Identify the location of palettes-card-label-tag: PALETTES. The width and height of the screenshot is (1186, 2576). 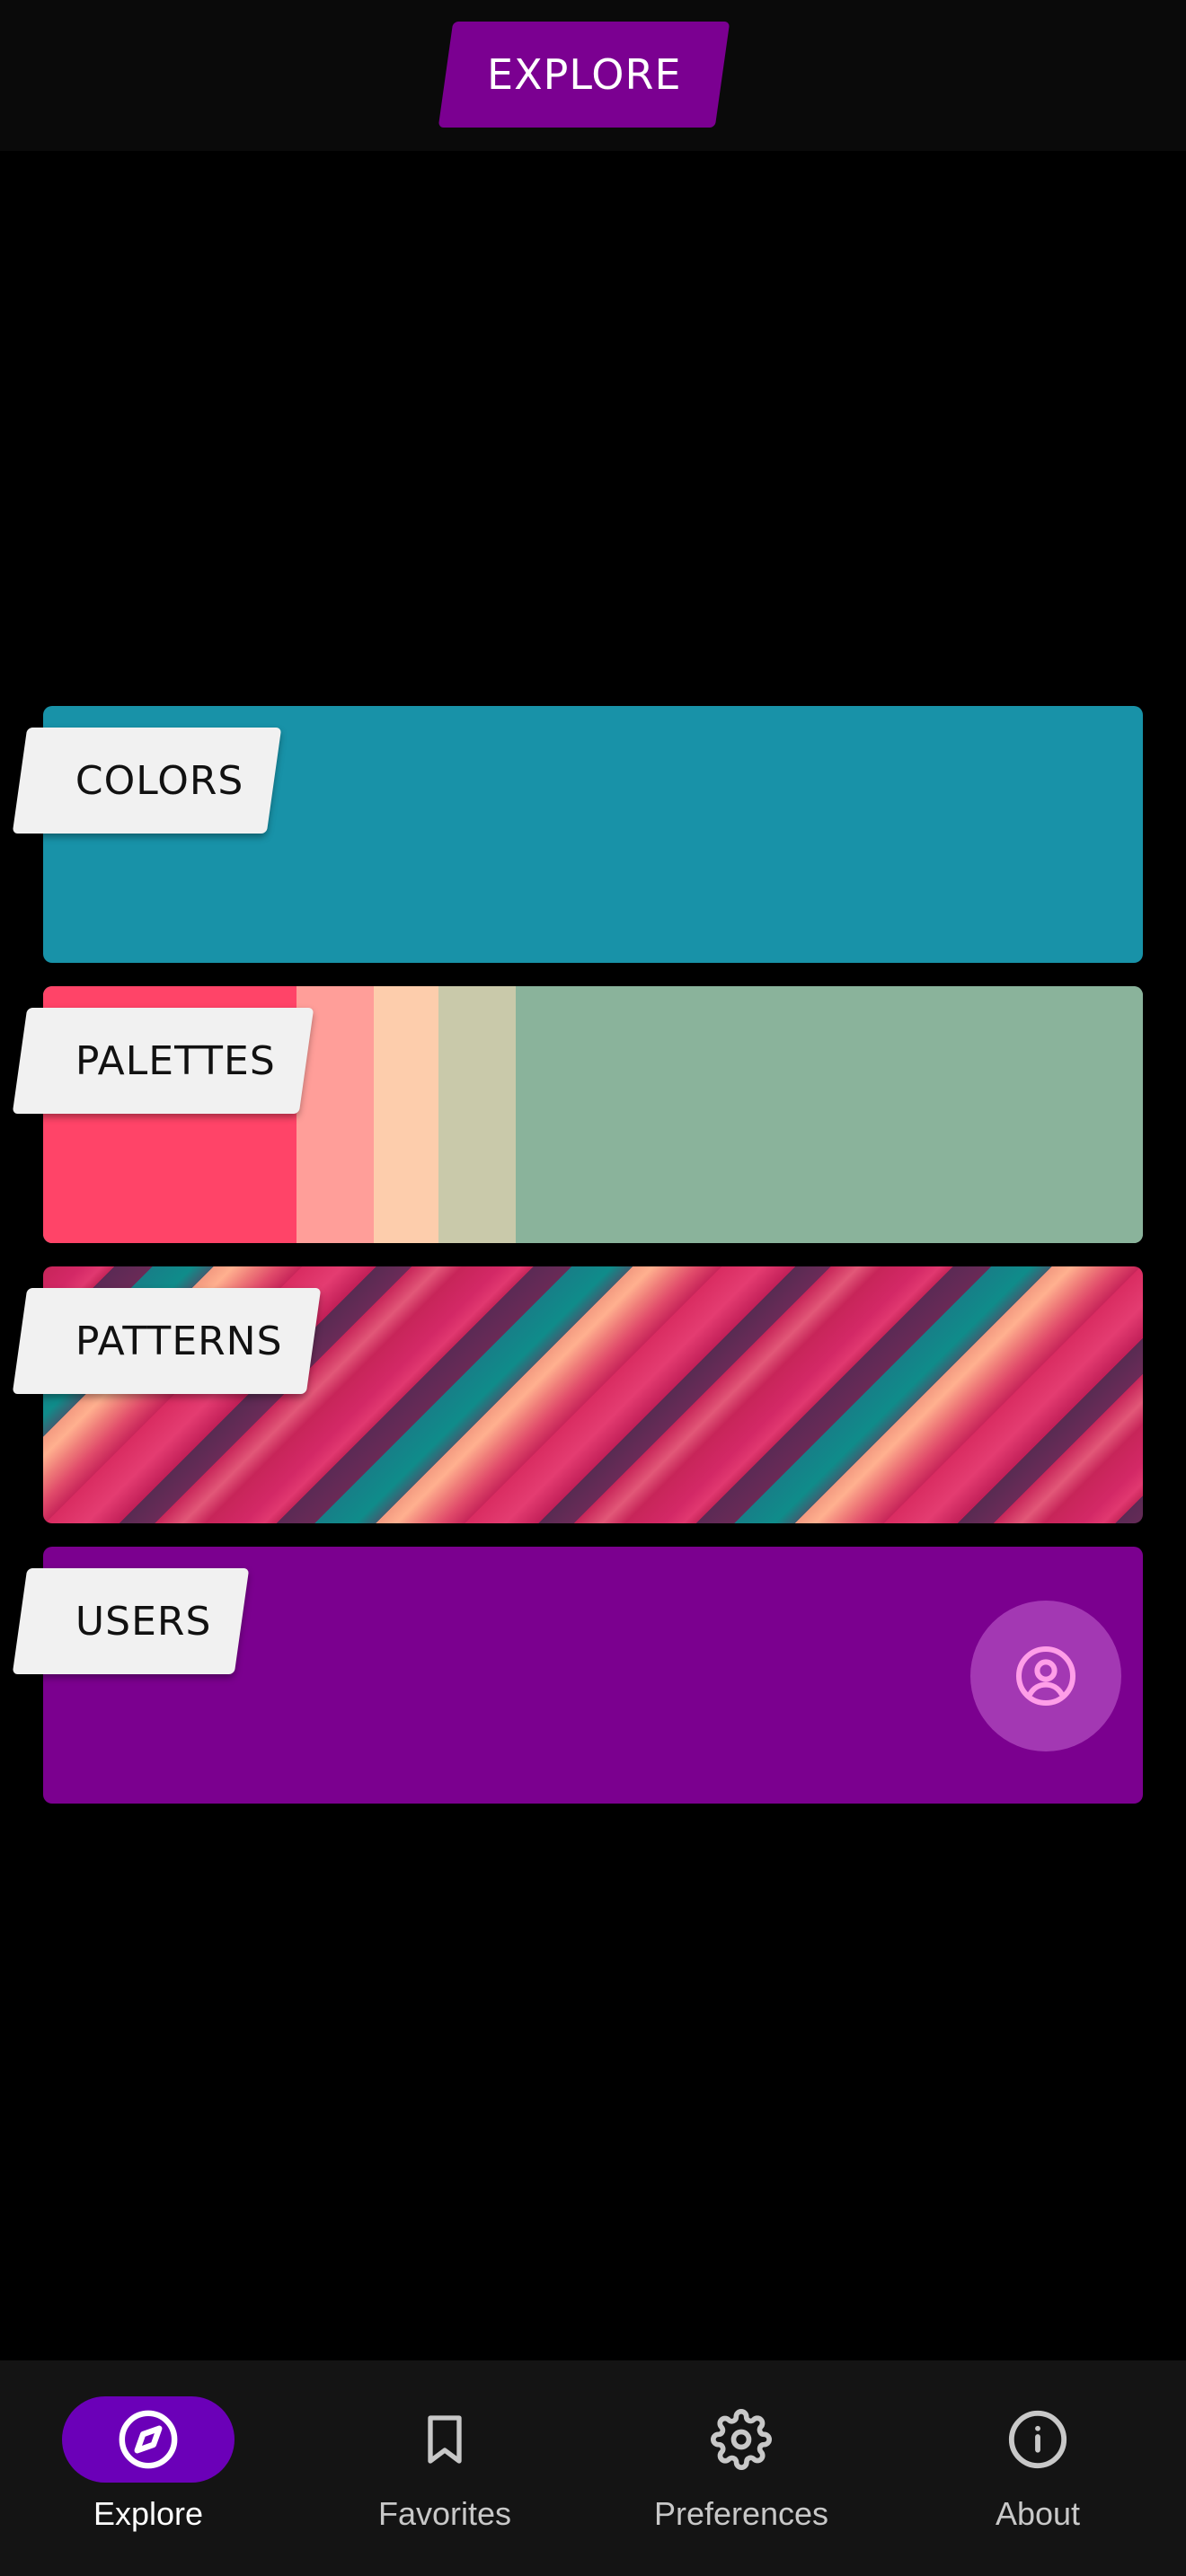
(163, 1061).